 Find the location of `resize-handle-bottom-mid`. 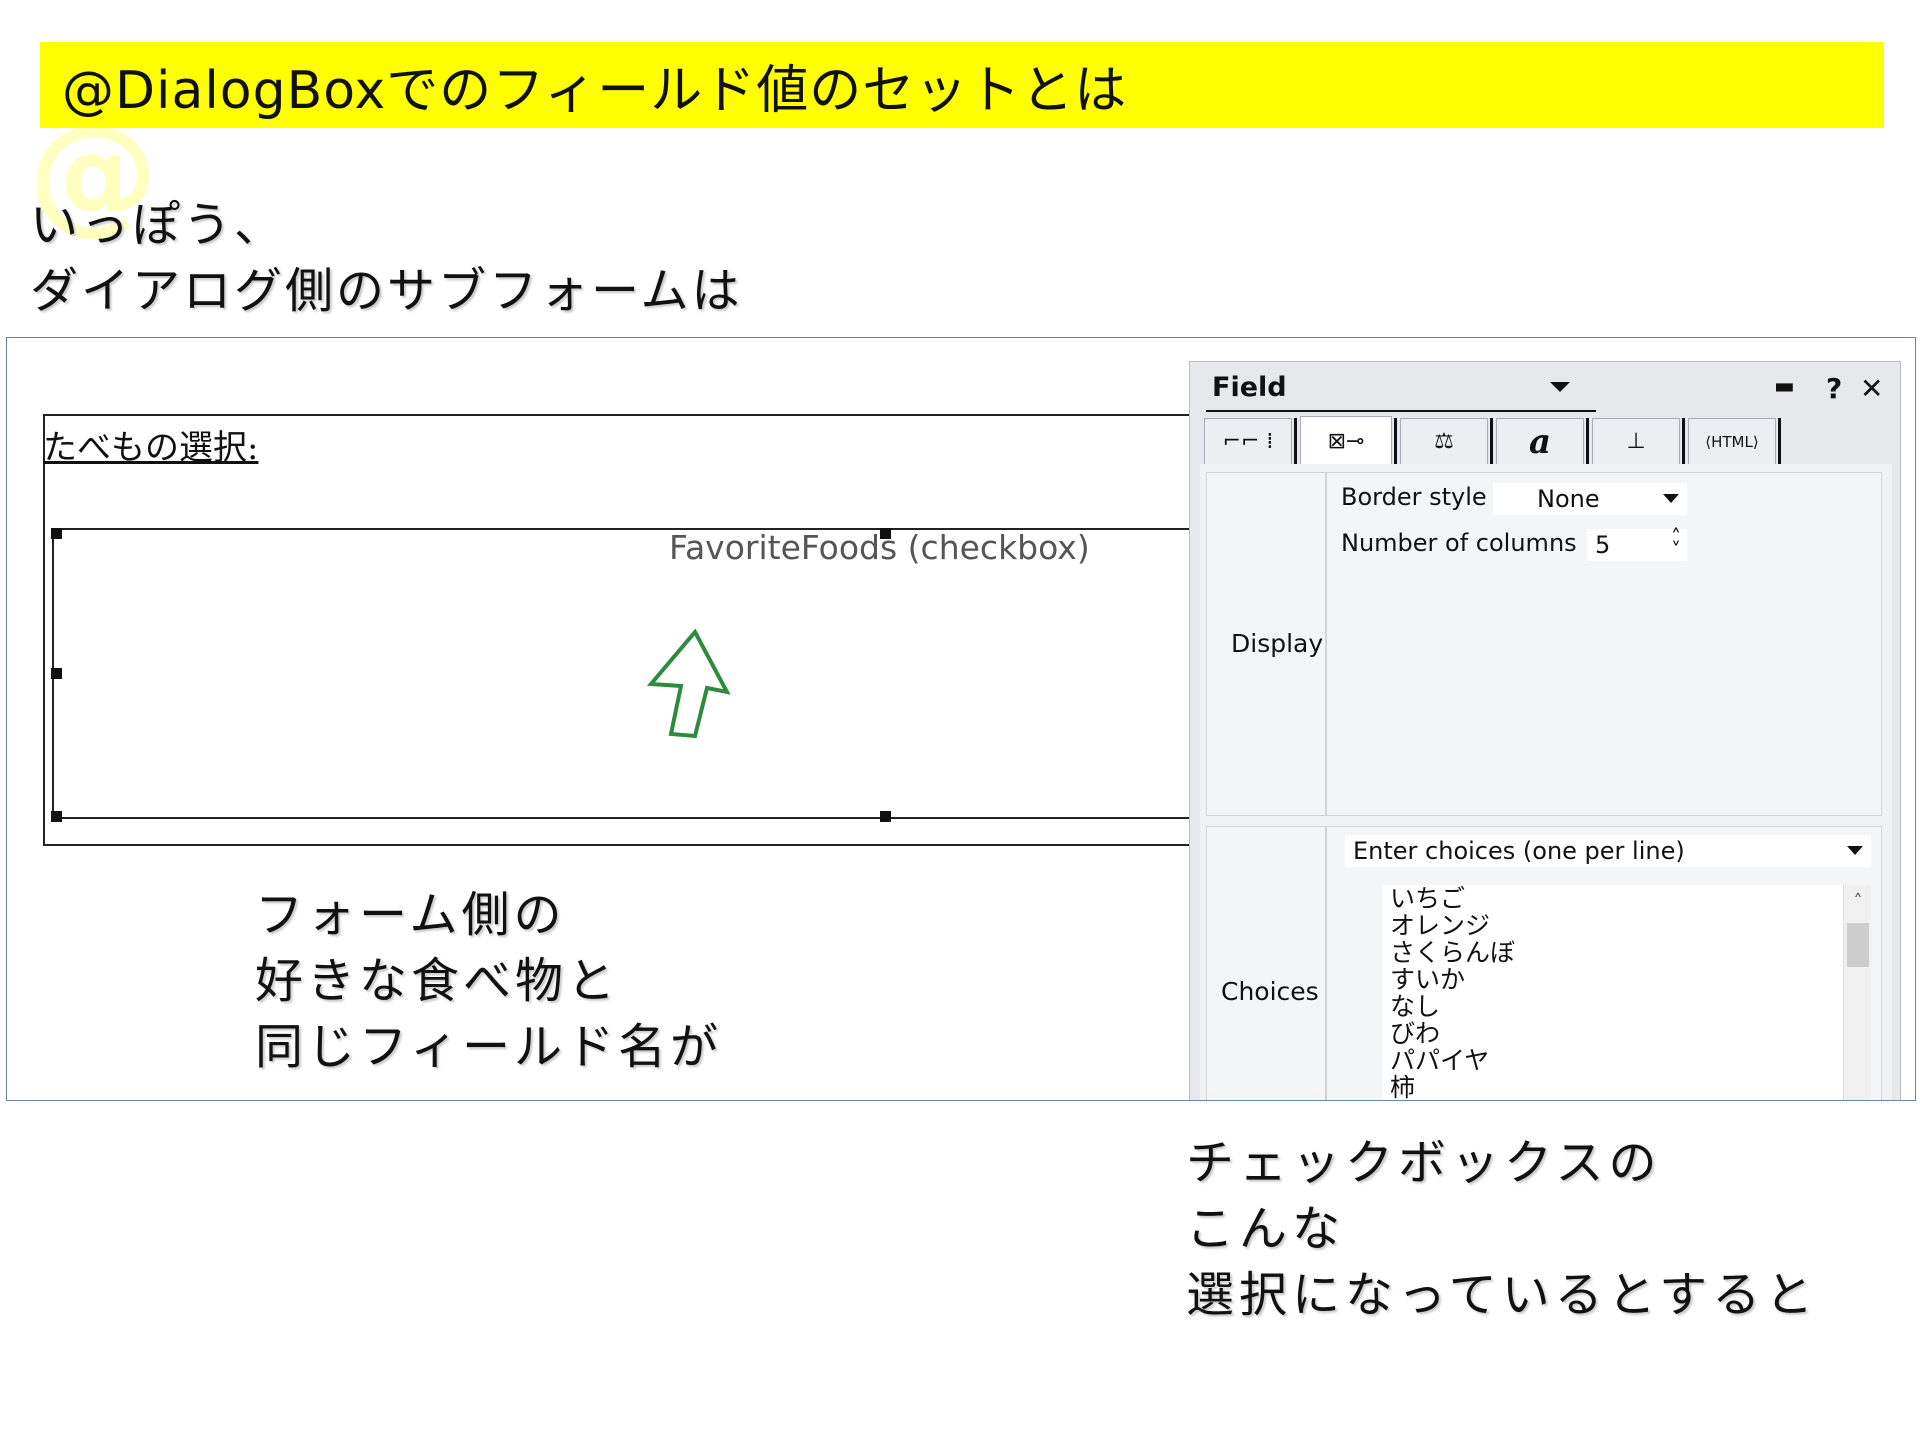

resize-handle-bottom-mid is located at coordinates (885, 816).